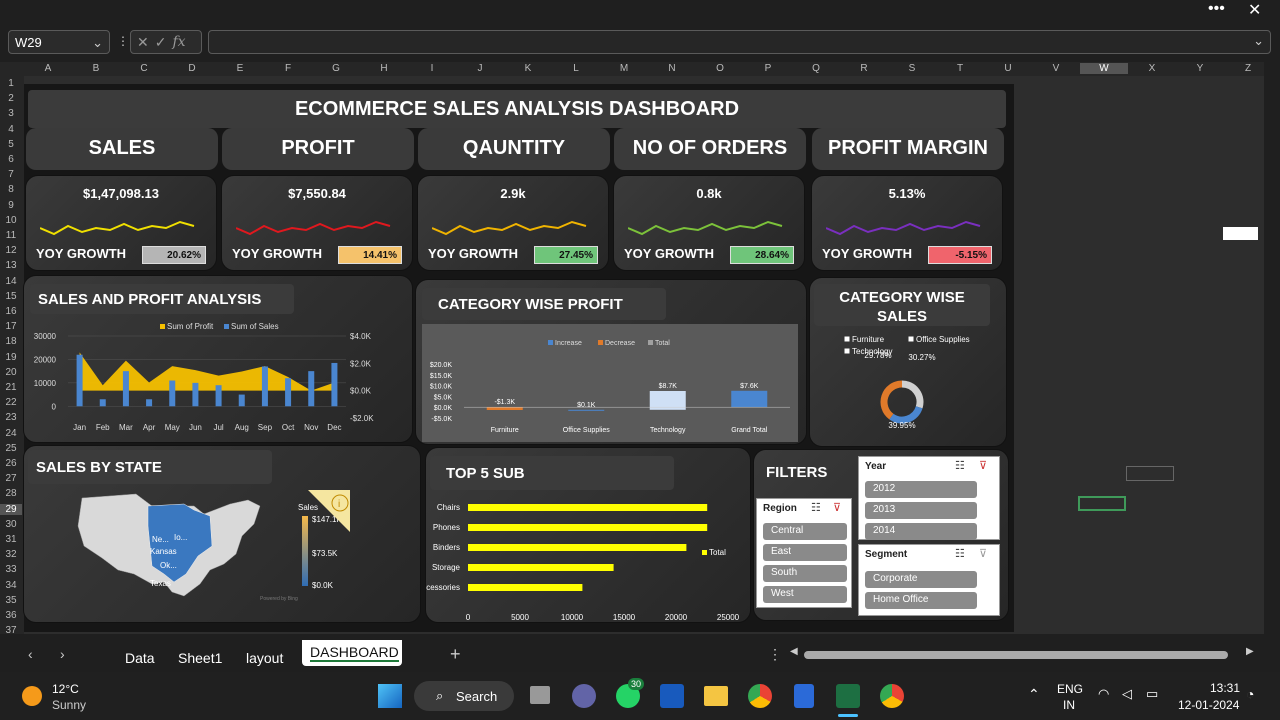  Describe the element at coordinates (848, 696) in the screenshot. I see `excel-icon` at that location.